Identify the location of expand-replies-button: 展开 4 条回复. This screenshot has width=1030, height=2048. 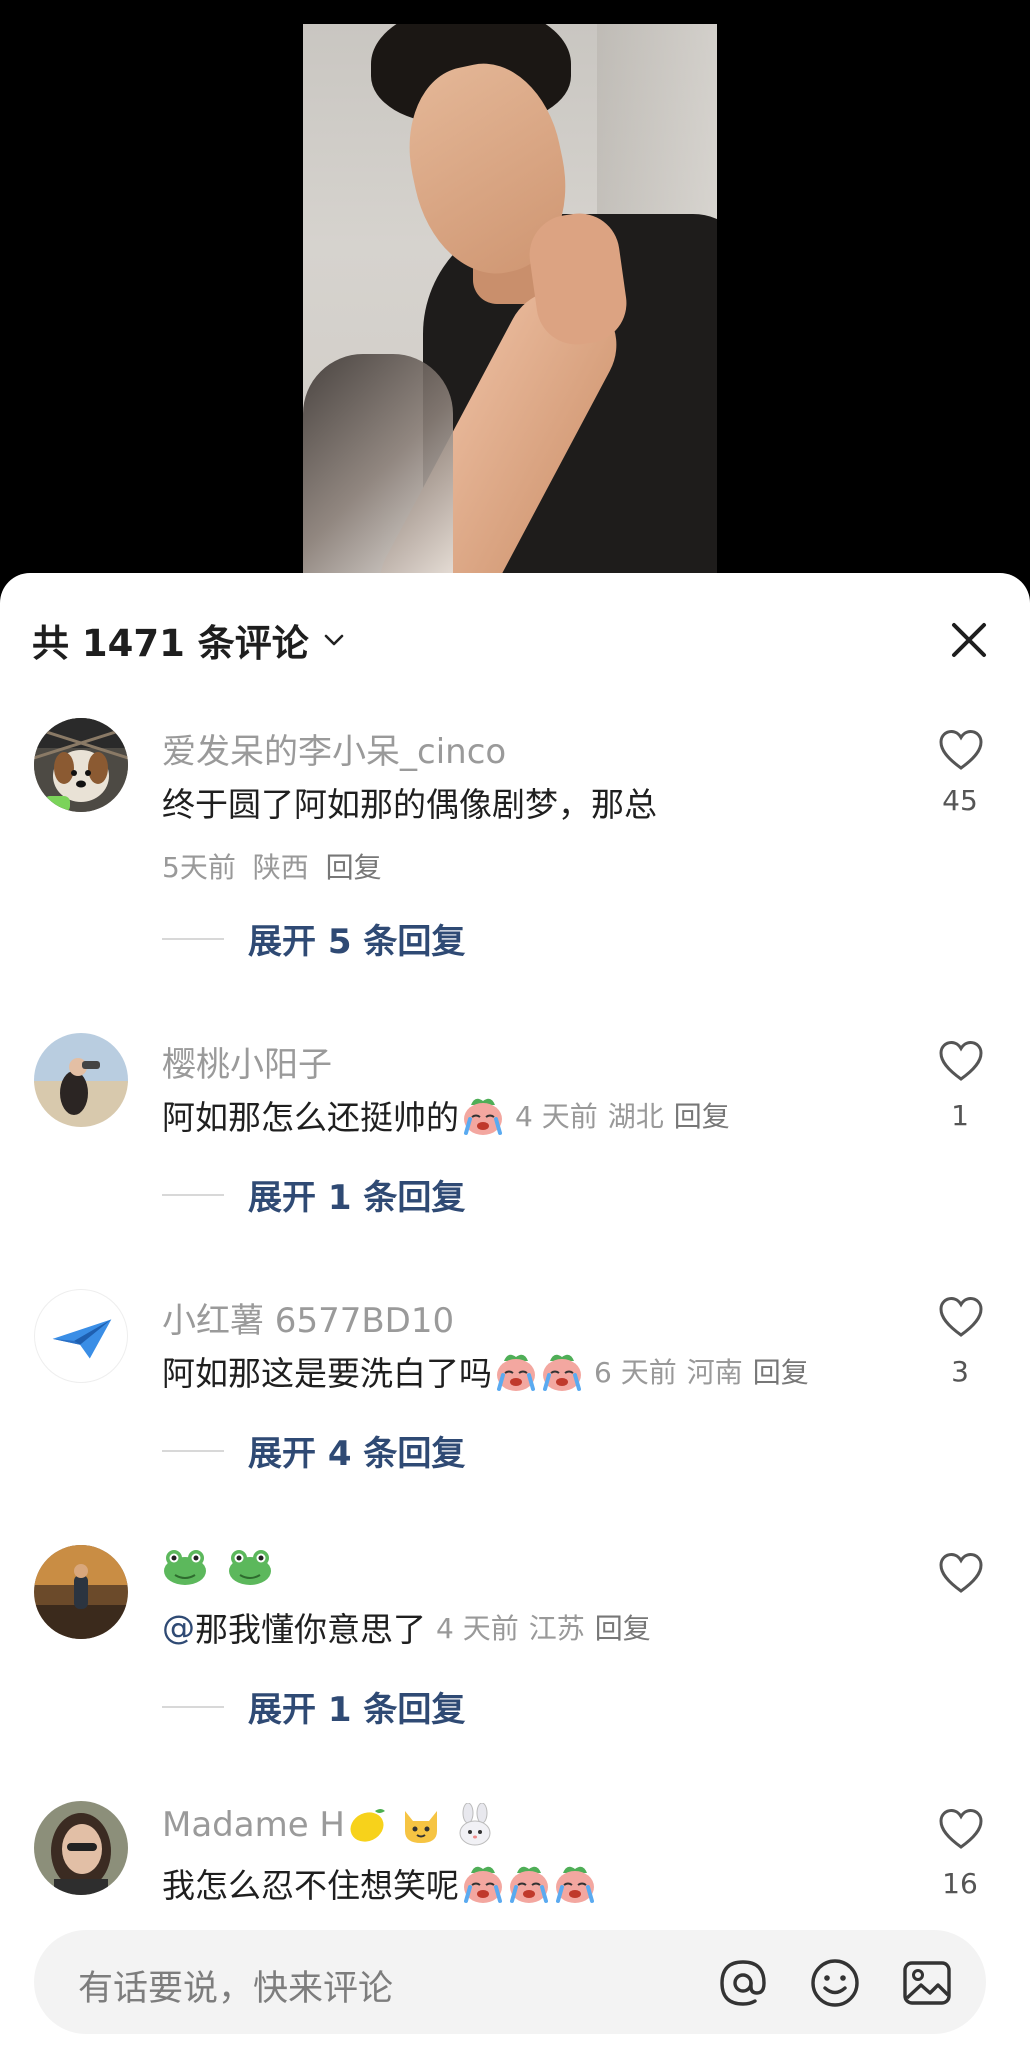
(313, 1450).